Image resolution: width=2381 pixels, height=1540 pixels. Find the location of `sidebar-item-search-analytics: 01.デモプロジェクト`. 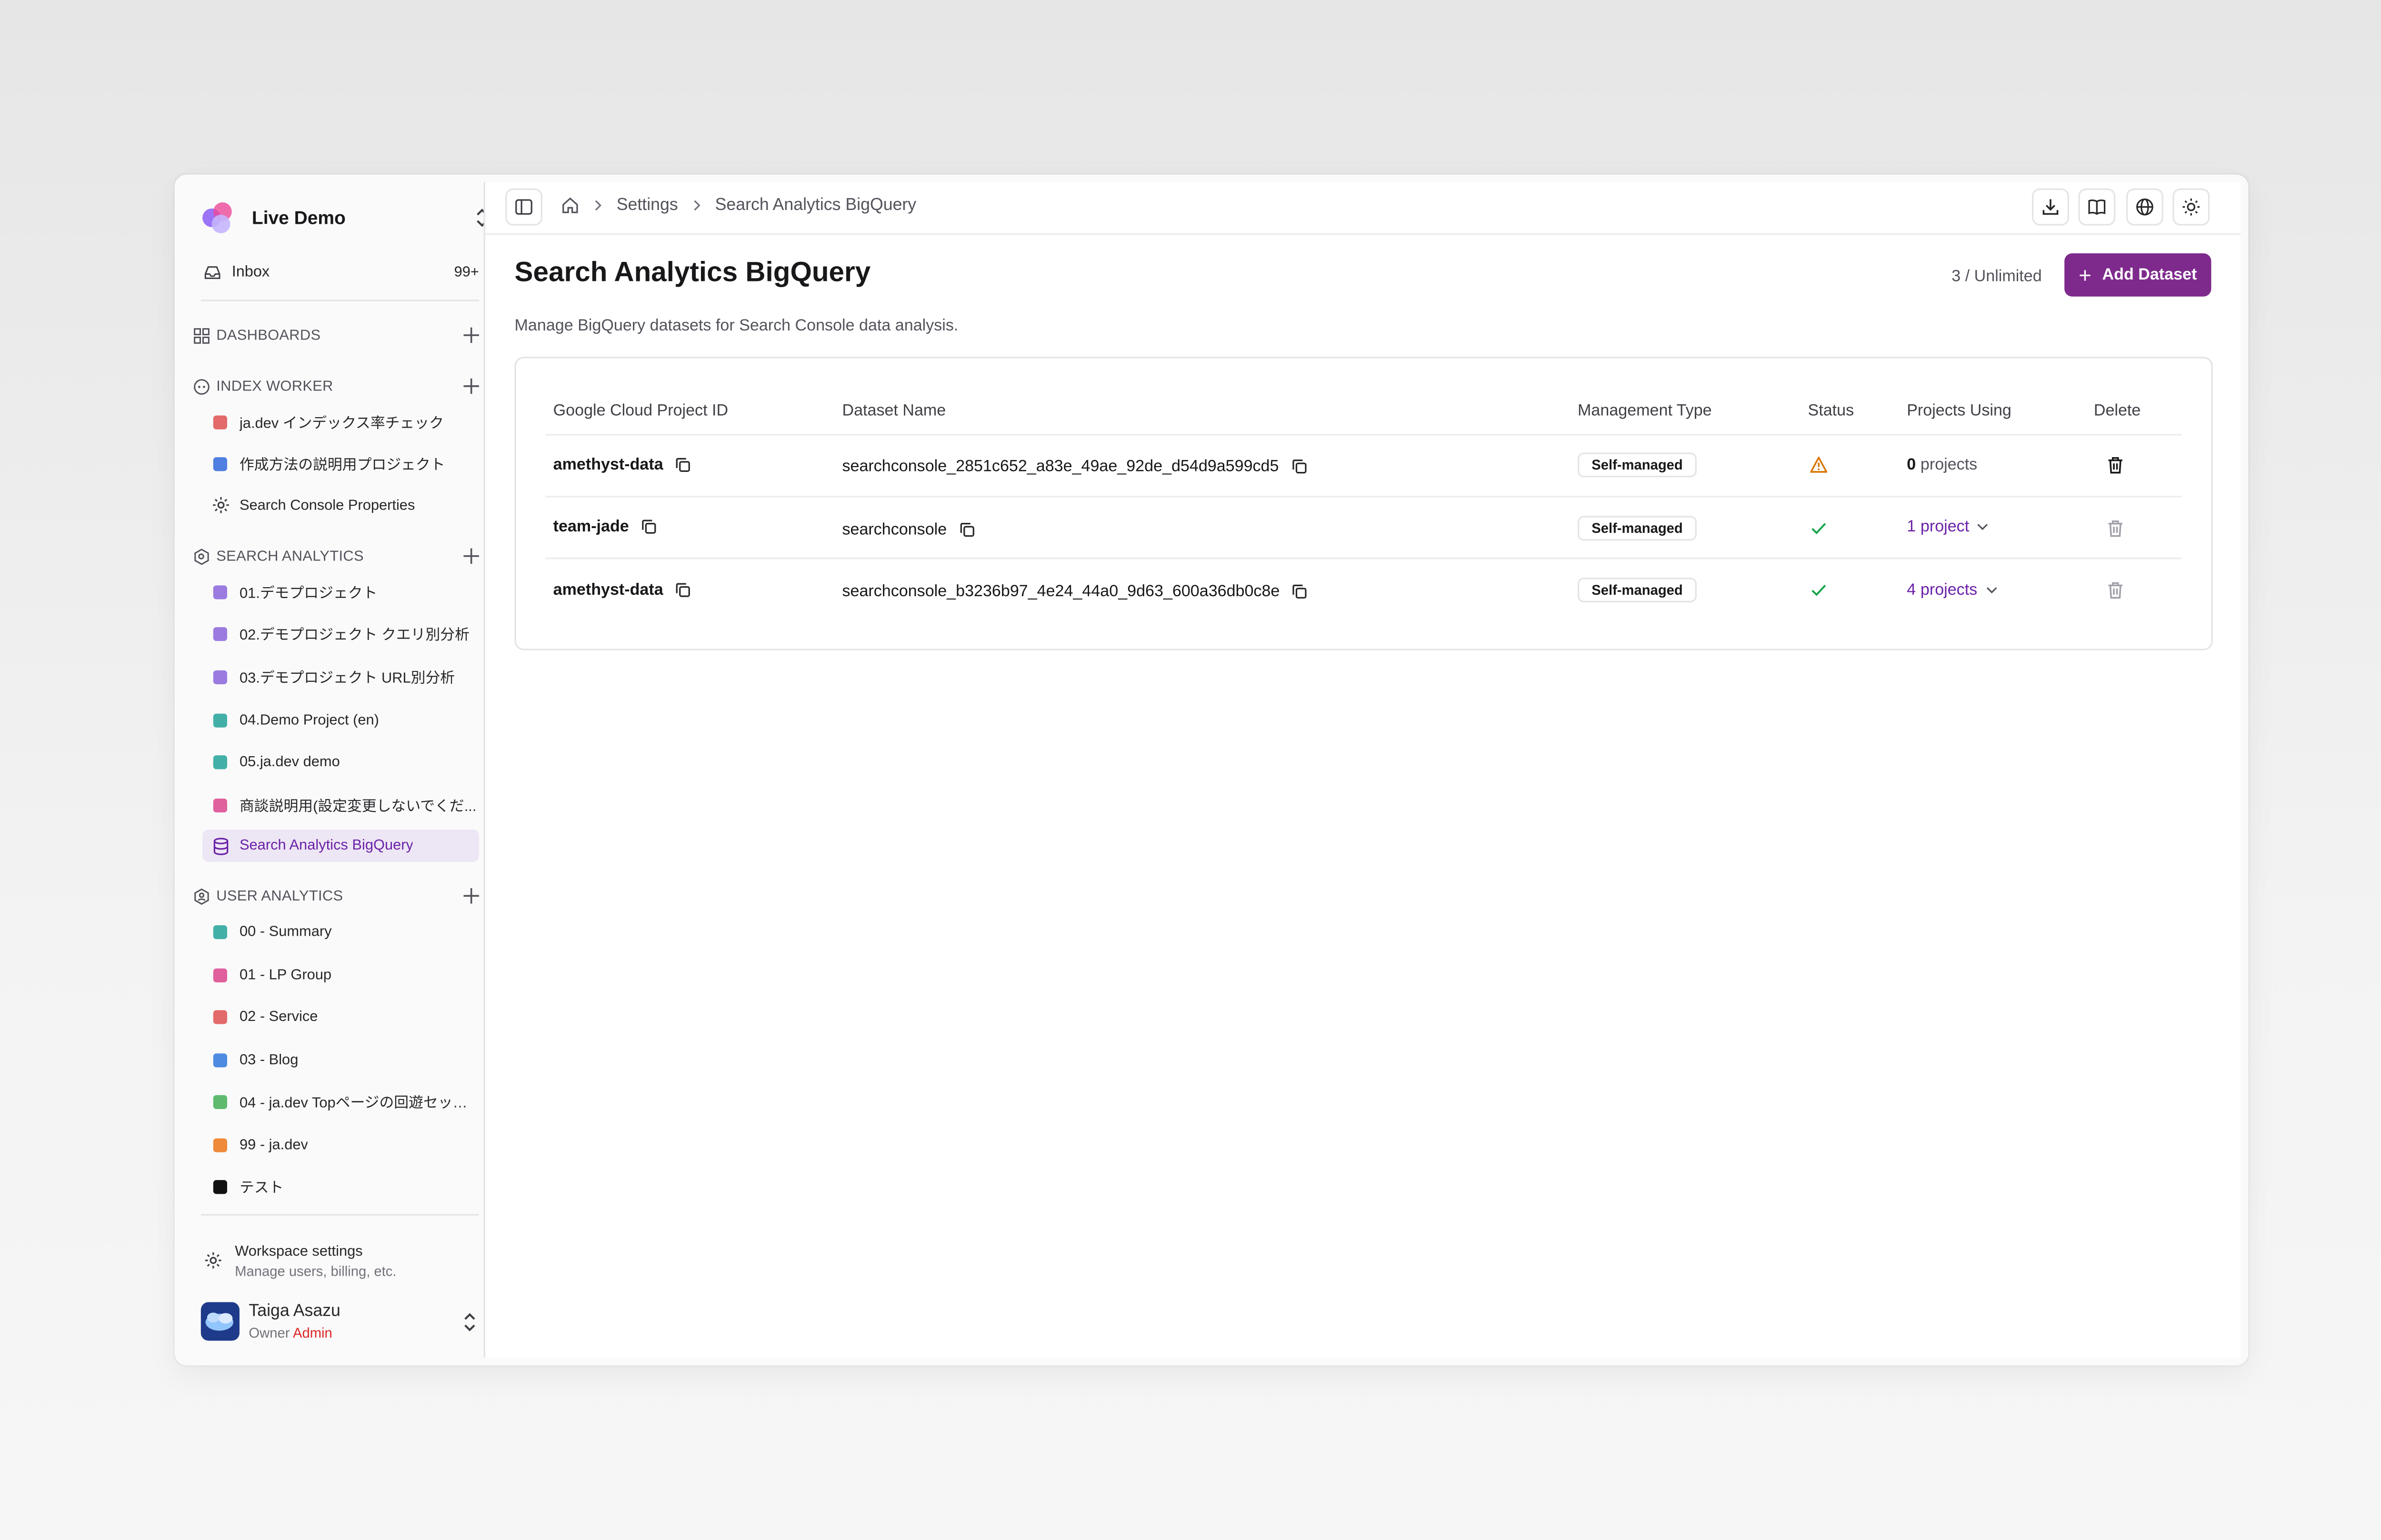

sidebar-item-search-analytics: 01.デモプロジェクト is located at coordinates (340, 591).